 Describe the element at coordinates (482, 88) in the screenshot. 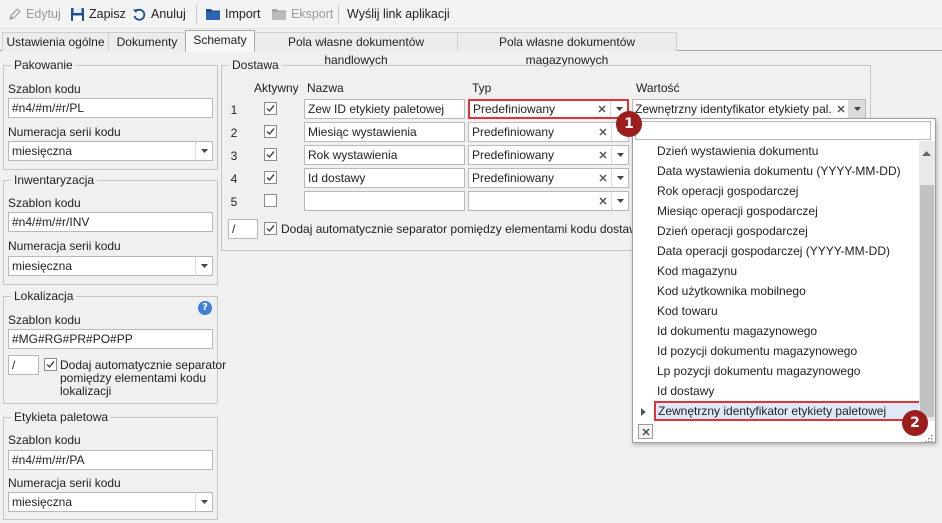

I see `column-header-type: Typ` at that location.